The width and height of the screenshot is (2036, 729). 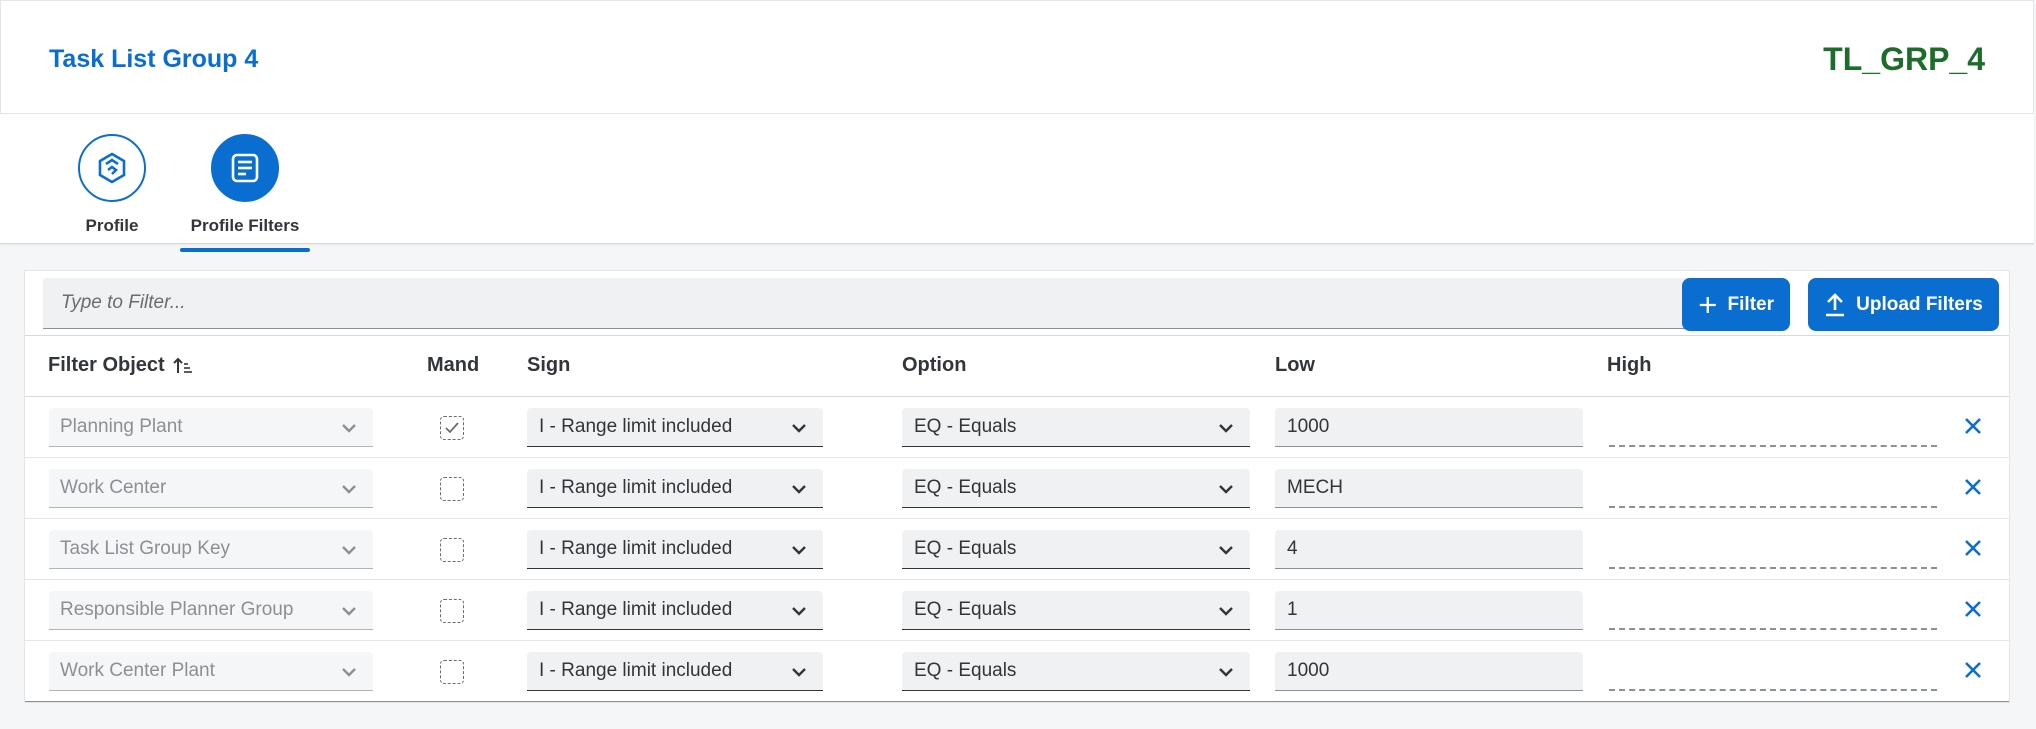 What do you see at coordinates (113, 487) in the screenshot?
I see `filter-object-value: Work Center` at bounding box center [113, 487].